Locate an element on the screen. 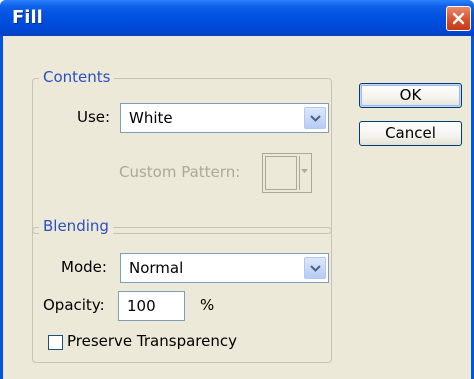  ok-button: OK is located at coordinates (410, 95).